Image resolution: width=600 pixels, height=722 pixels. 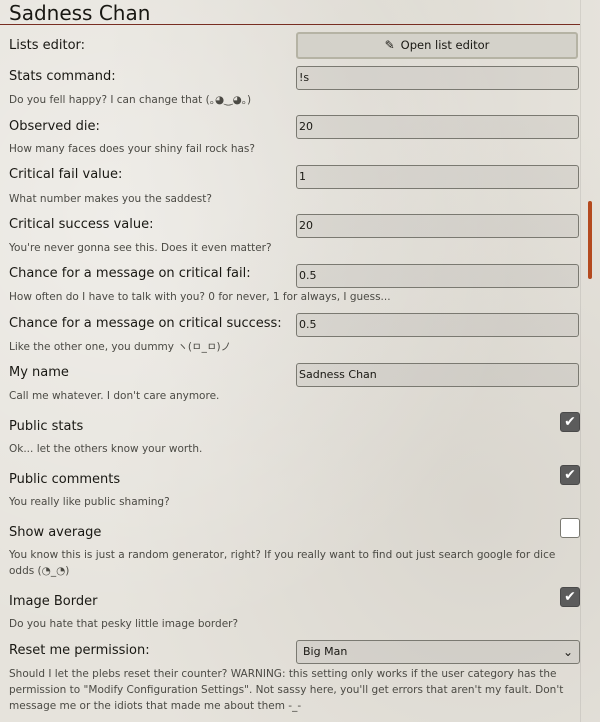 What do you see at coordinates (590, 240) in the screenshot?
I see `scrollbar-thumb` at bounding box center [590, 240].